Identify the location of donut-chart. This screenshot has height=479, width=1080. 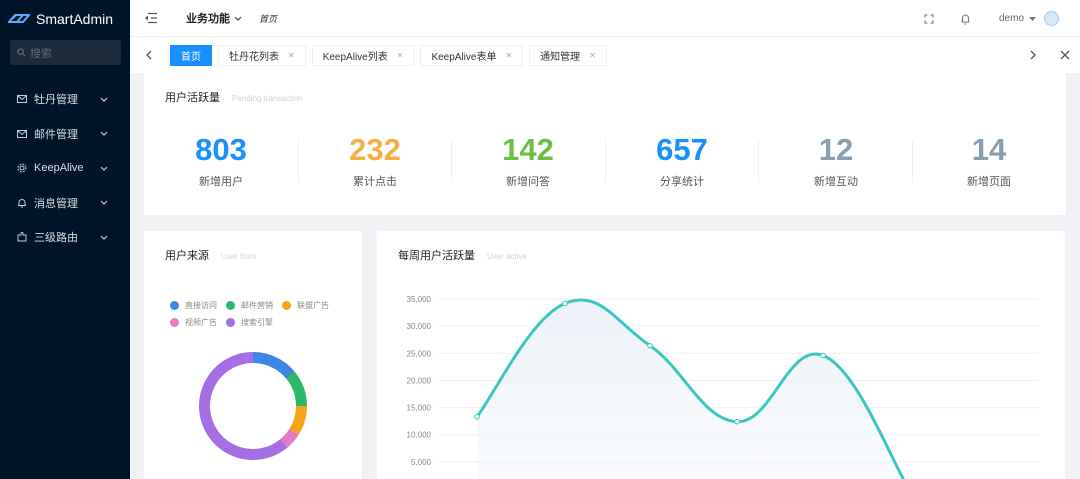
(253, 406).